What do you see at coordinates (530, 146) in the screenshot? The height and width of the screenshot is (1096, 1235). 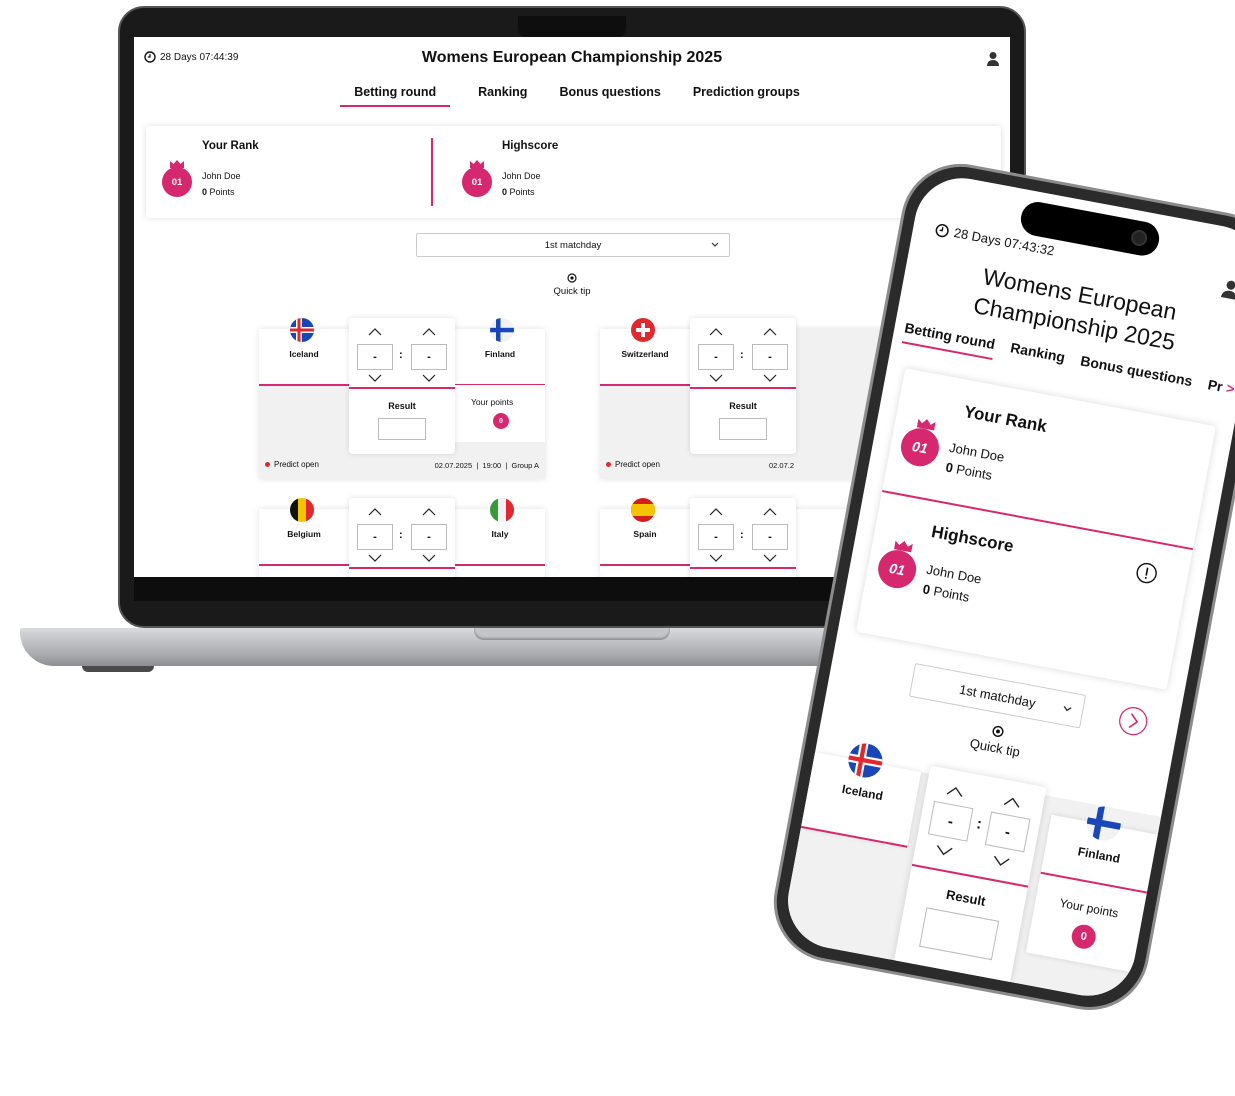 I see `highscore-heading: Highscore` at bounding box center [530, 146].